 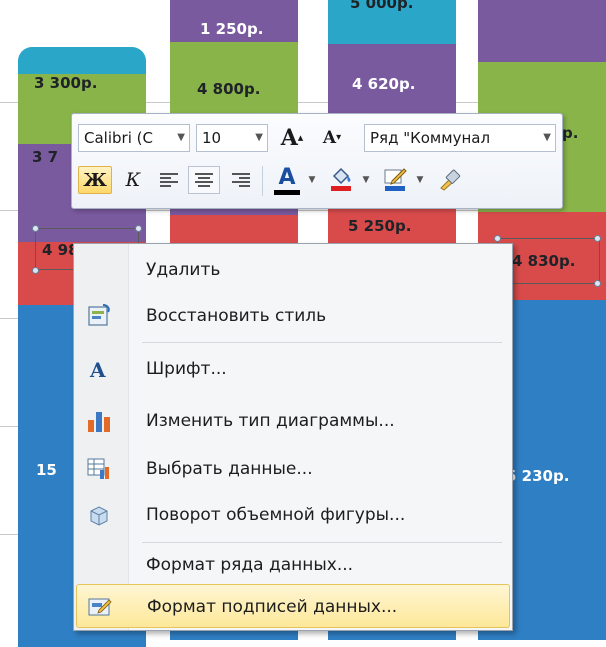 I want to click on align-center-icon, so click(x=204, y=180).